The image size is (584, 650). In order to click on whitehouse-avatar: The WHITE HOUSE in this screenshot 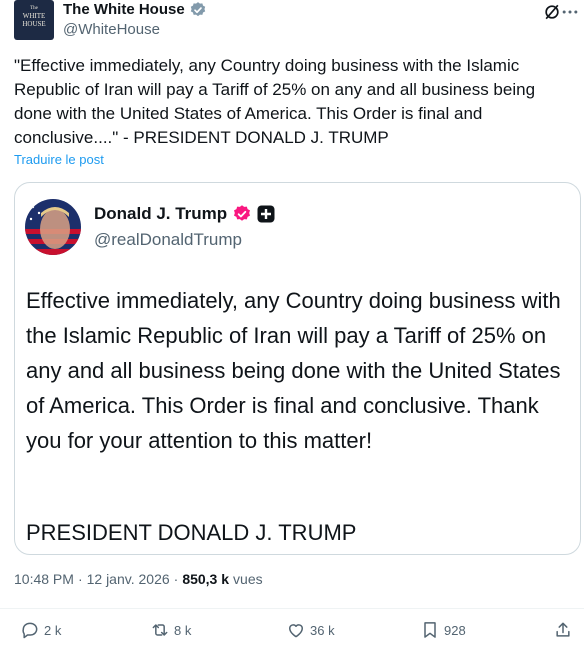, I will do `click(34, 20)`.